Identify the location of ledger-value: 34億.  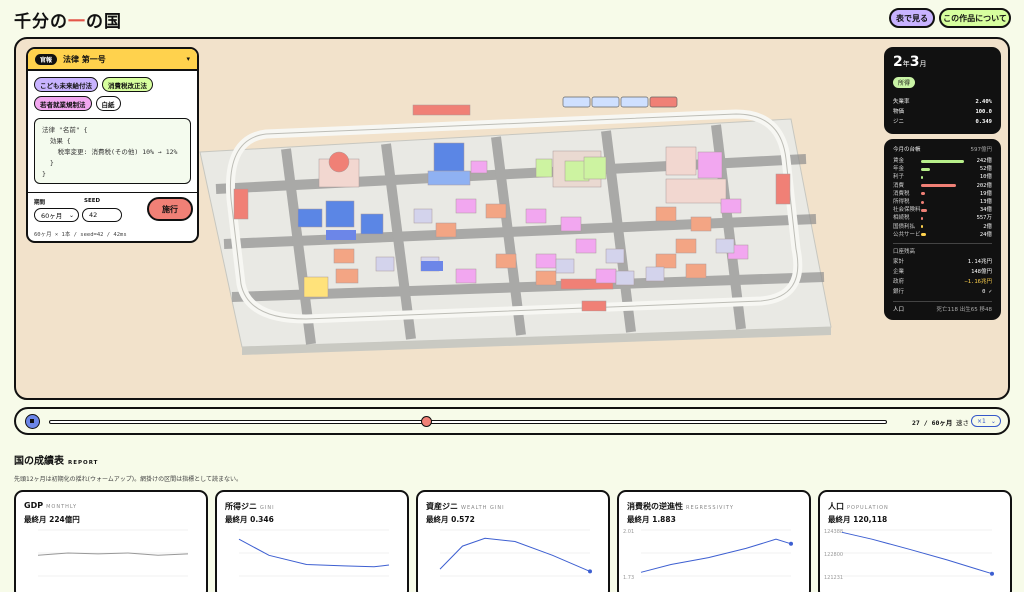
(985, 210).